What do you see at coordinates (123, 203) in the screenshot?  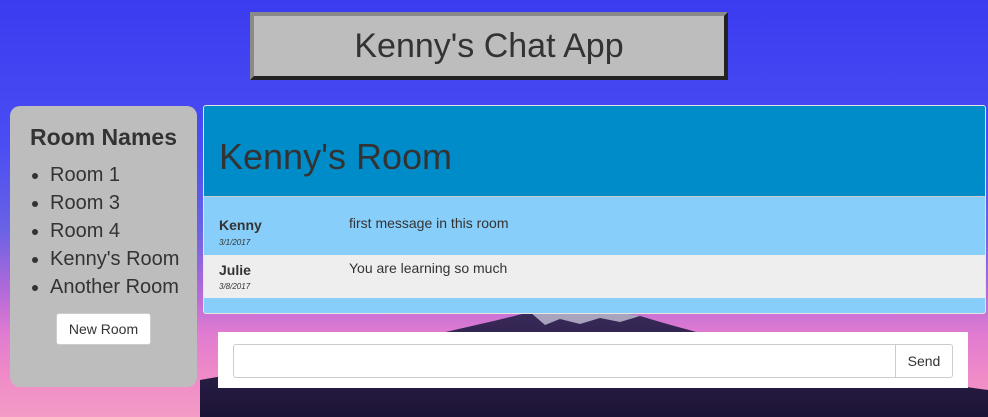 I see `room-item-room-3: Room 3` at bounding box center [123, 203].